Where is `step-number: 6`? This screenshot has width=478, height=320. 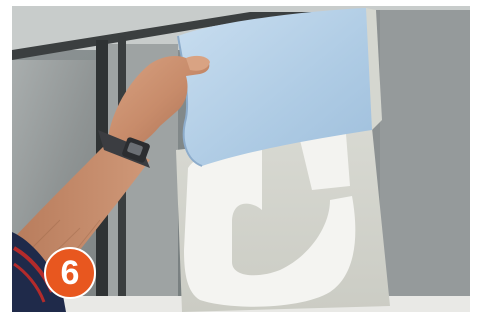
step-number: 6 is located at coordinates (70, 273).